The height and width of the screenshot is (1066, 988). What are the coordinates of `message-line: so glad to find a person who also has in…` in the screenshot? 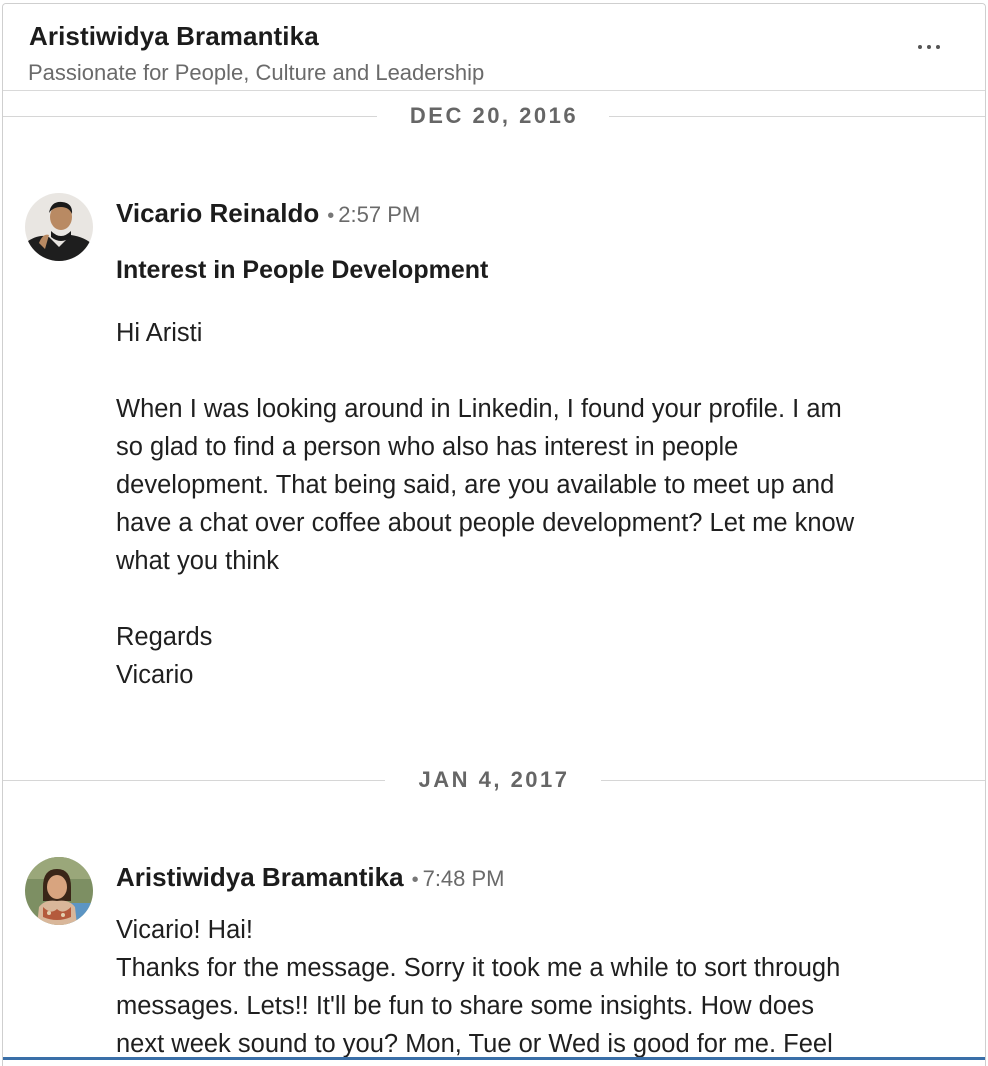 It's located at (427, 447).